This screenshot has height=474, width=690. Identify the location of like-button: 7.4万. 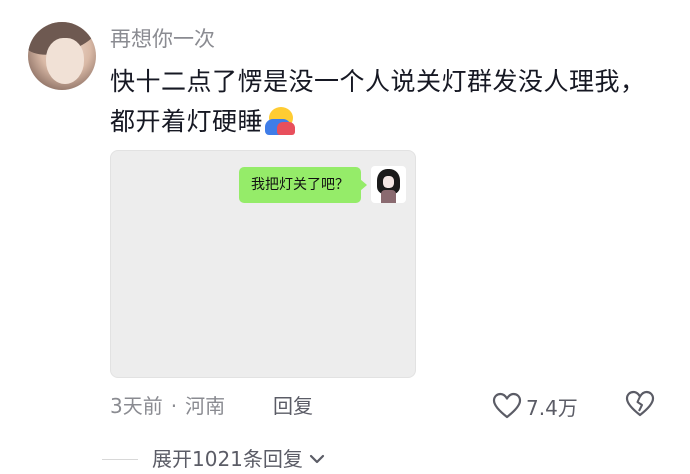
(535, 406).